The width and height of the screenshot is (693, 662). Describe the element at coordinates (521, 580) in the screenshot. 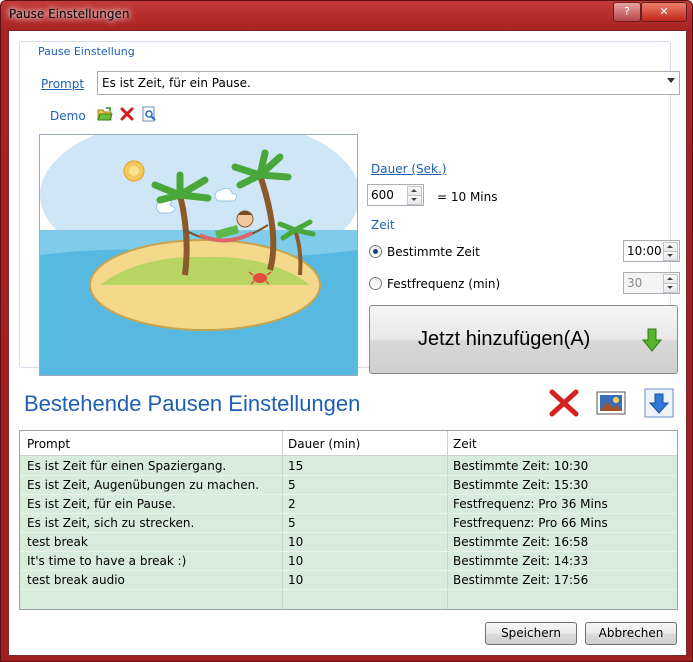

I see `cell-zeit: Bestimmte Zeit: 17:56` at that location.